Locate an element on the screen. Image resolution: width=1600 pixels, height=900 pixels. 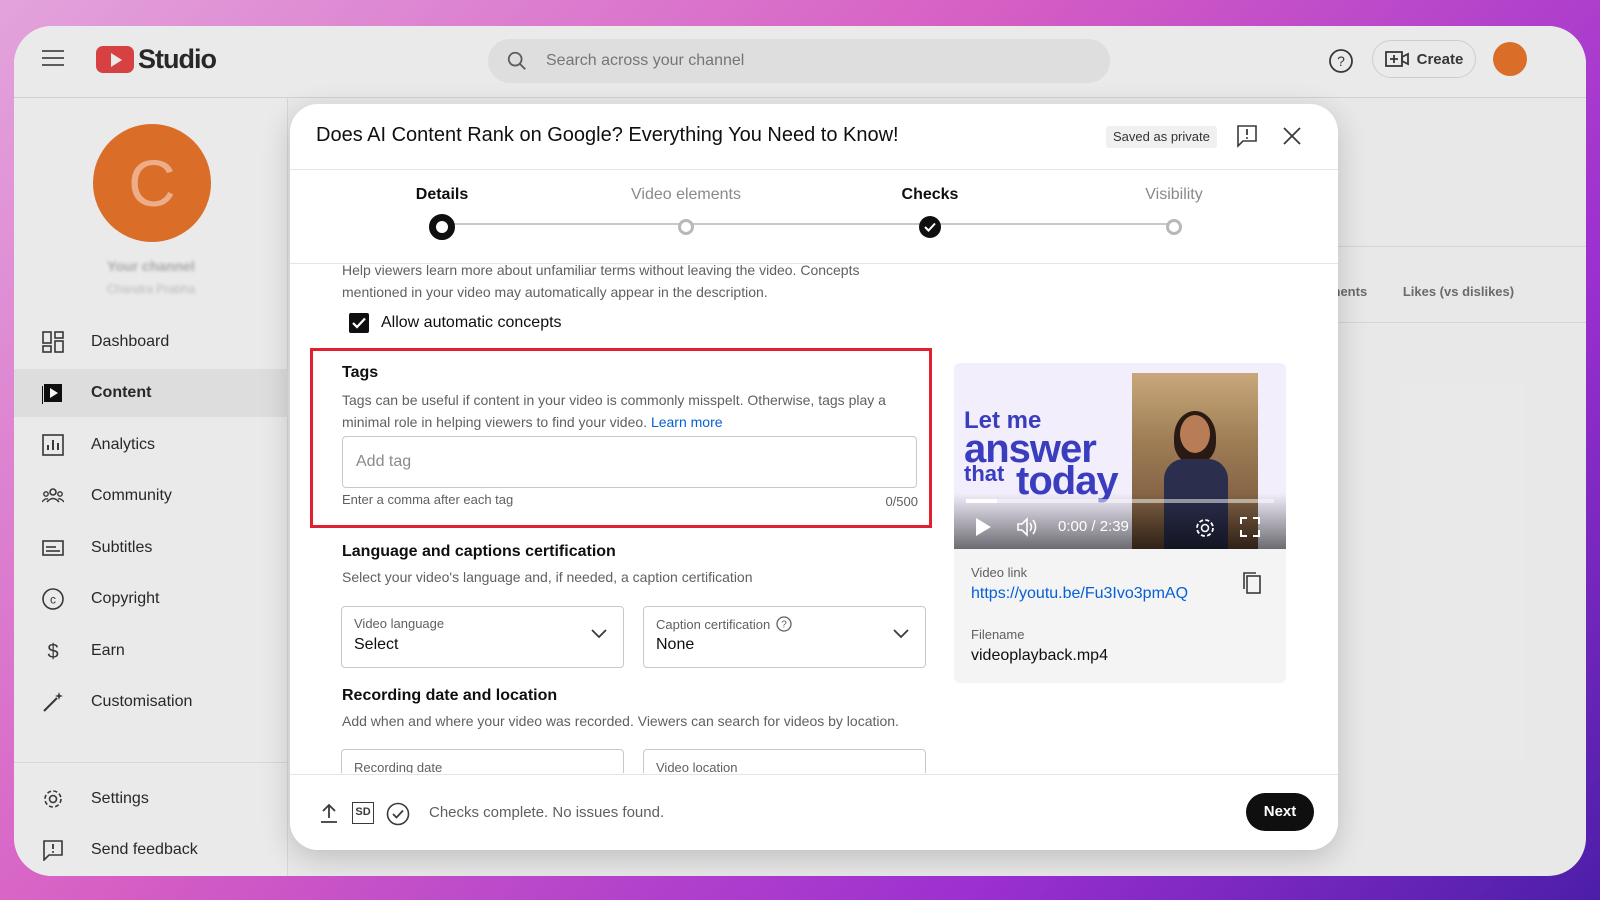
step-label: Video elements is located at coordinates (686, 194).